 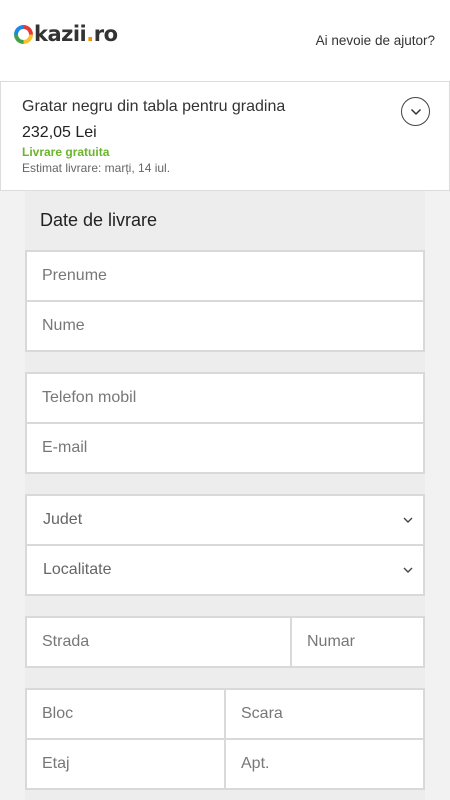 I want to click on logo-text: kazii, so click(x=60, y=34).